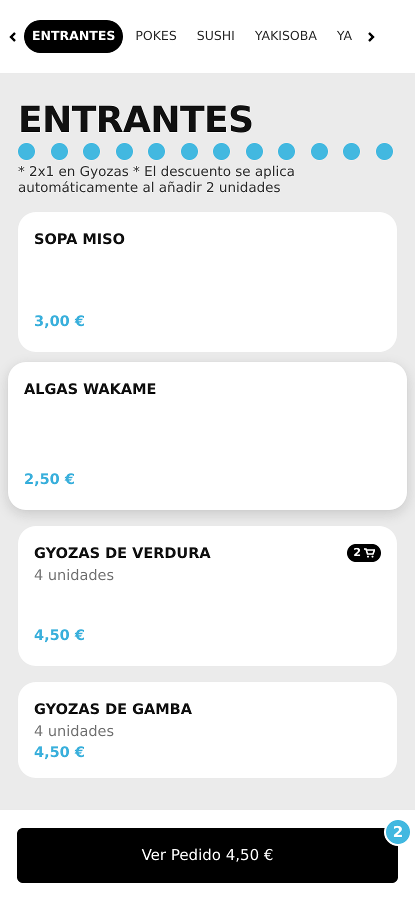 This screenshot has height=900, width=415. What do you see at coordinates (207, 282) in the screenshot?
I see `product-card: SOPA MISO 3,00 €` at bounding box center [207, 282].